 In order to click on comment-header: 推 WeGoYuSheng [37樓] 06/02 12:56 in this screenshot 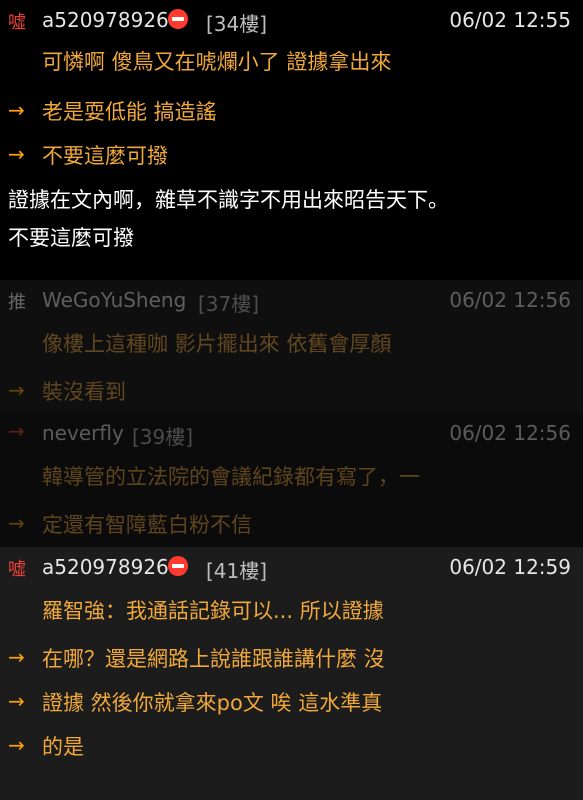, I will do `click(291, 300)`.